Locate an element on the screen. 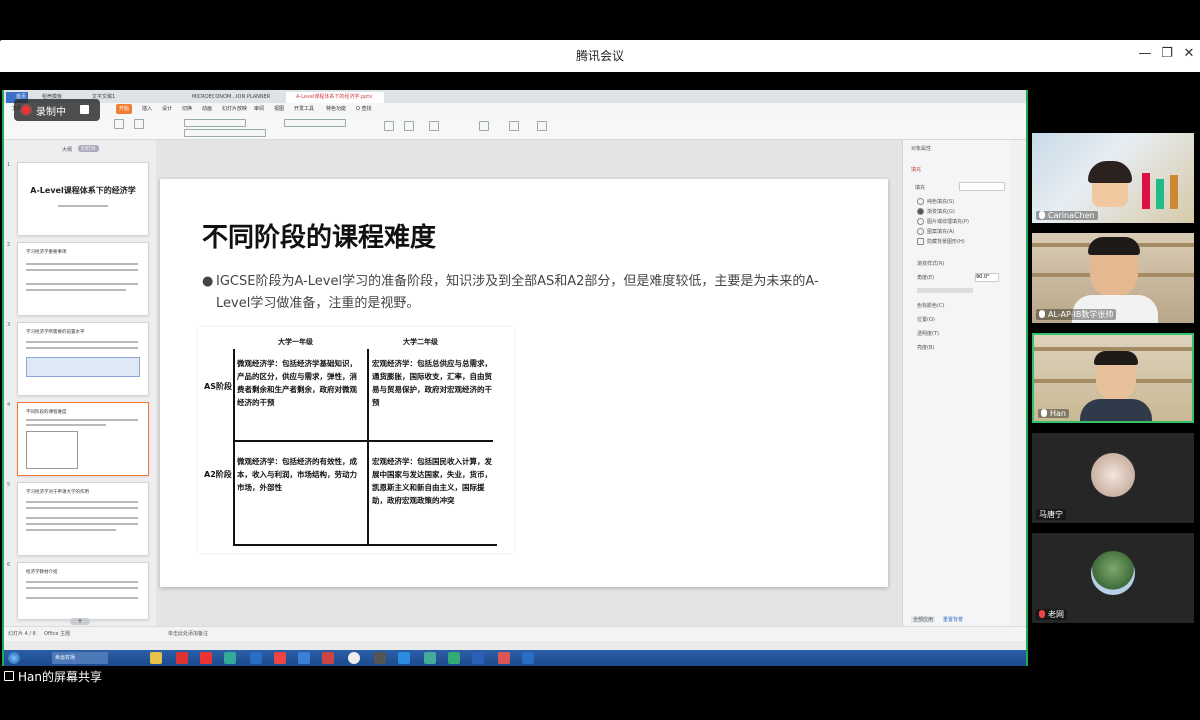 The image size is (1200, 720). select-icon is located at coordinates (542, 126).